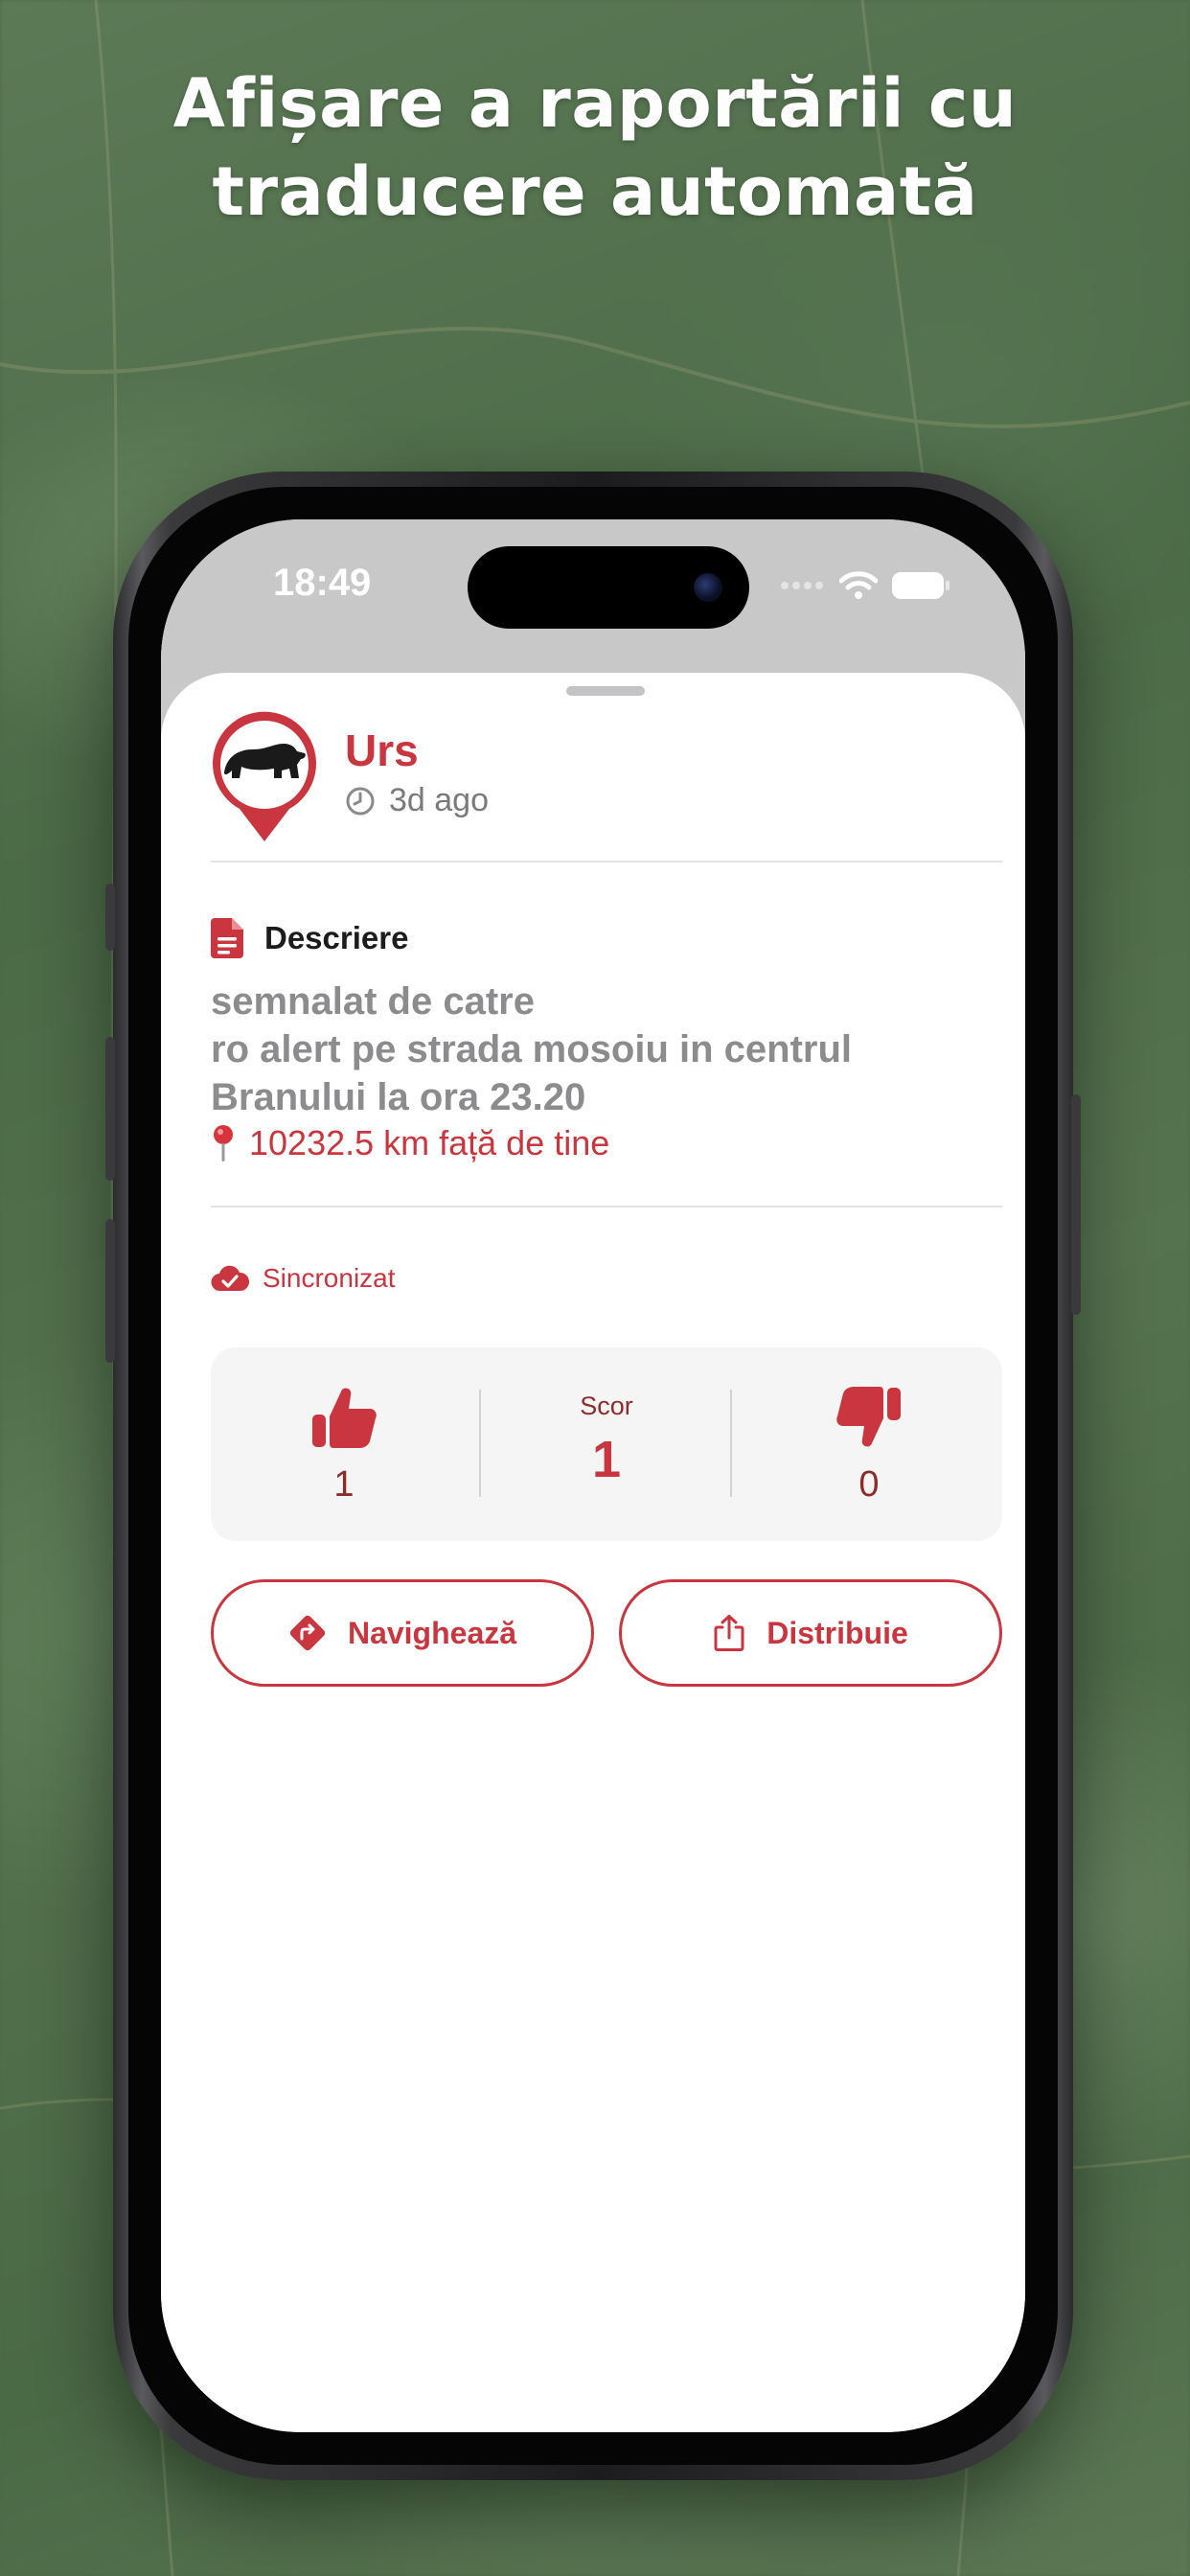 This screenshot has width=1190, height=2576. I want to click on share-button: Distribuie, so click(810, 1633).